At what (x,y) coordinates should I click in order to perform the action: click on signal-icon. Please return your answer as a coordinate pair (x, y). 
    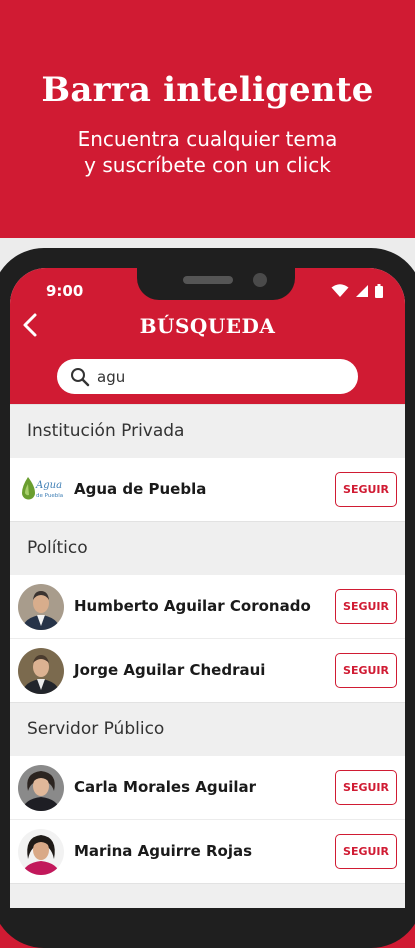
    Looking at the image, I should click on (362, 291).